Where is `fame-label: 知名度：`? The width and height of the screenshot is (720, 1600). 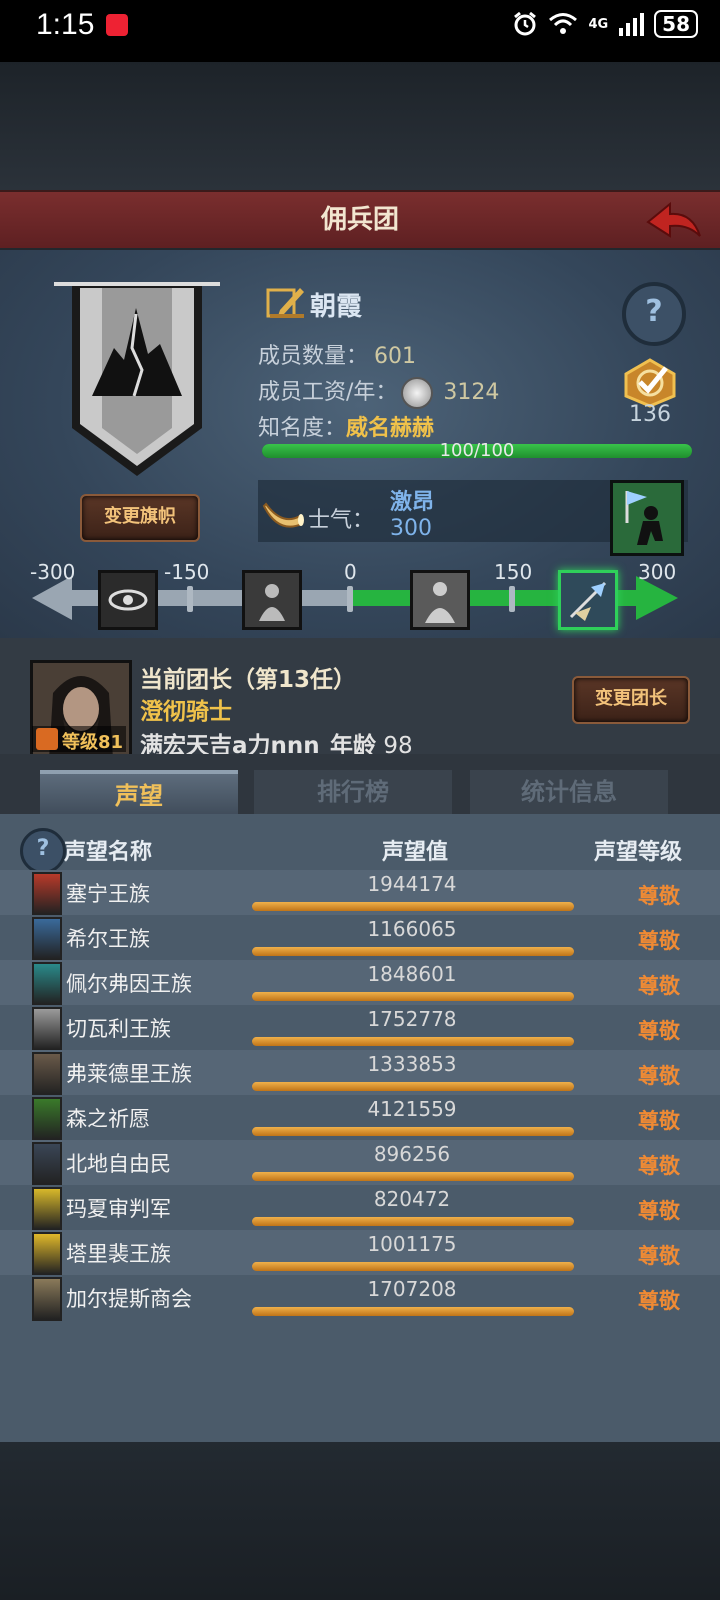
fame-label: 知名度： is located at coordinates (302, 428).